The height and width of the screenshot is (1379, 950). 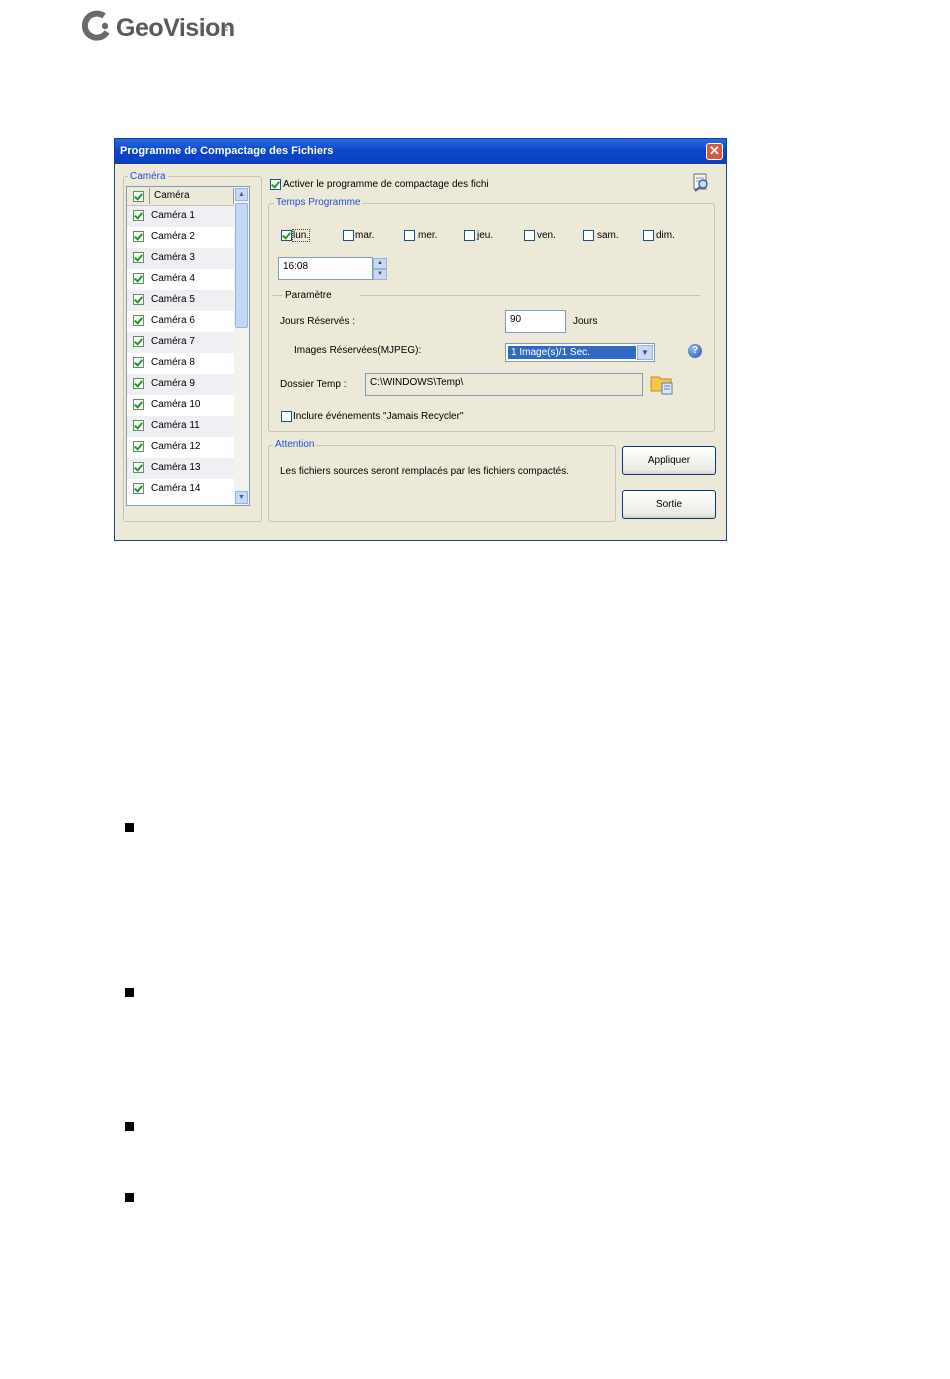 What do you see at coordinates (173, 341) in the screenshot?
I see `camera-label: Caméra 7` at bounding box center [173, 341].